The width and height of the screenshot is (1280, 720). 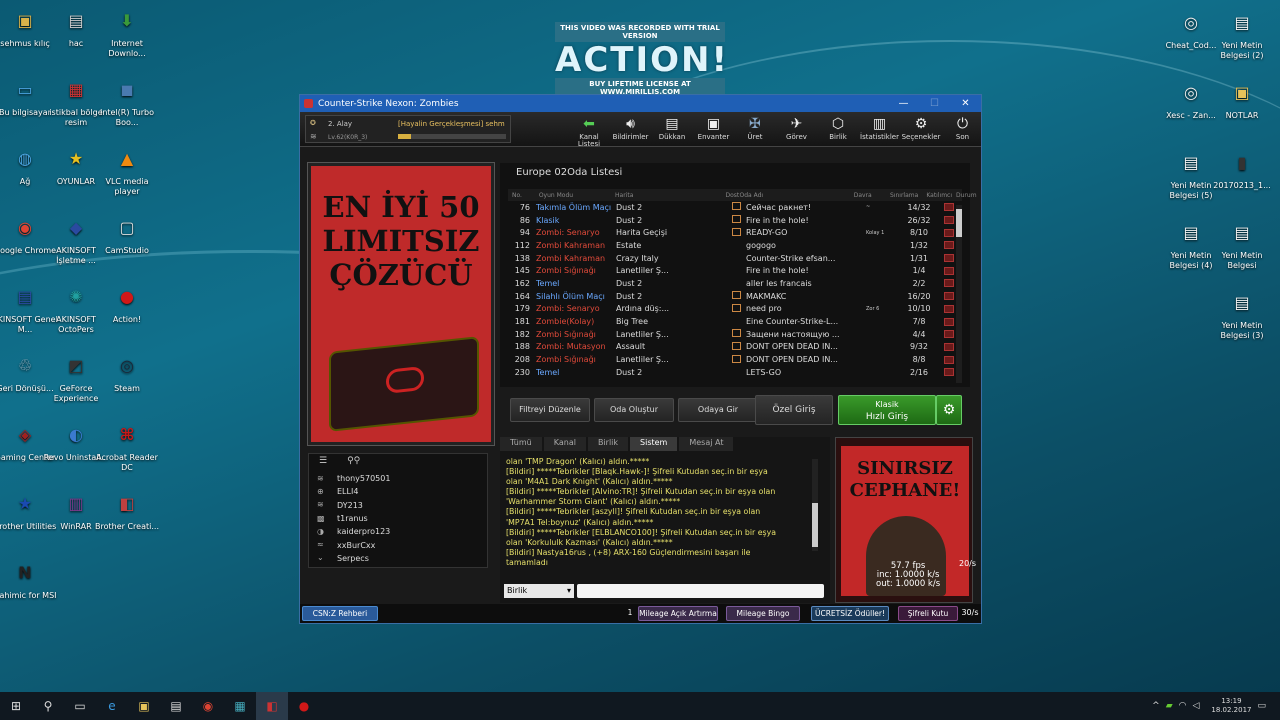 What do you see at coordinates (398, 478) in the screenshot?
I see `user-list-item: ≋ thony570501` at bounding box center [398, 478].